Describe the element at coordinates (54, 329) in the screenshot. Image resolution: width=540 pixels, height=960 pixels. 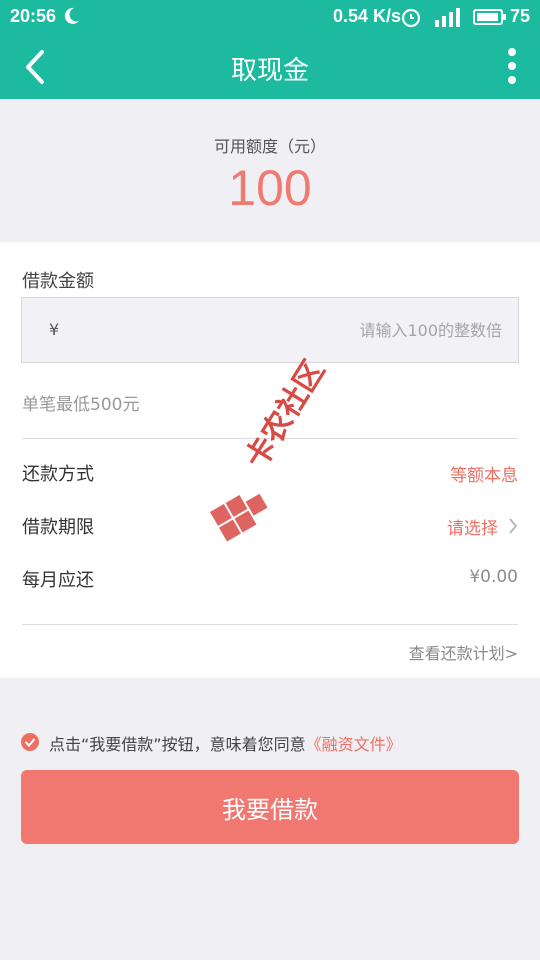
I see `currency-symbol: ¥` at that location.